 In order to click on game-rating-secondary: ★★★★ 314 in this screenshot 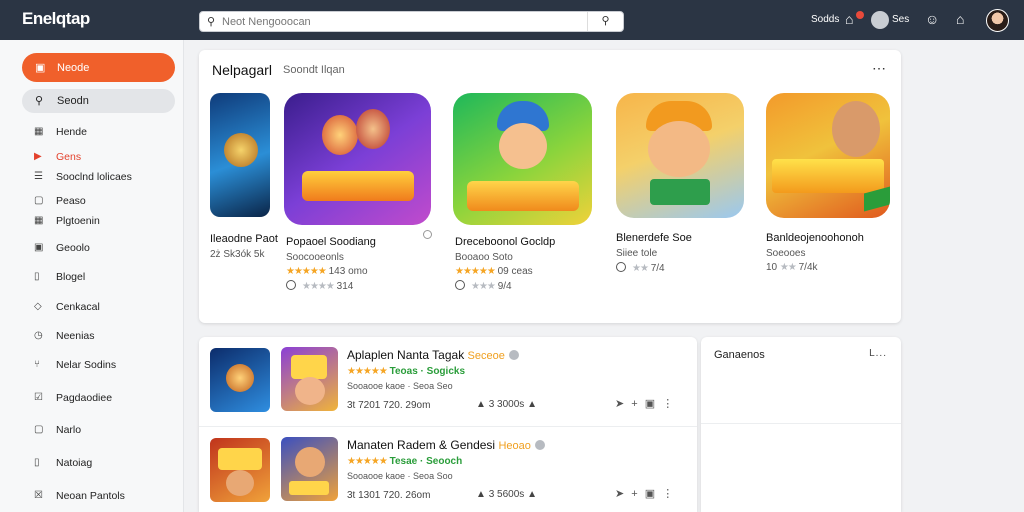, I will do `click(319, 286)`.